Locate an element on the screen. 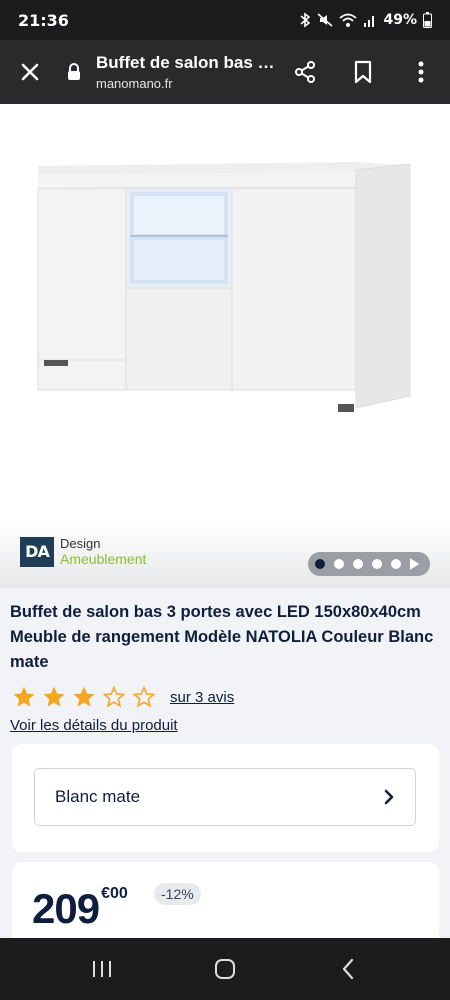 Image resolution: width=450 pixels, height=1000 pixels. variant-selector: Blanc mate is located at coordinates (225, 797).